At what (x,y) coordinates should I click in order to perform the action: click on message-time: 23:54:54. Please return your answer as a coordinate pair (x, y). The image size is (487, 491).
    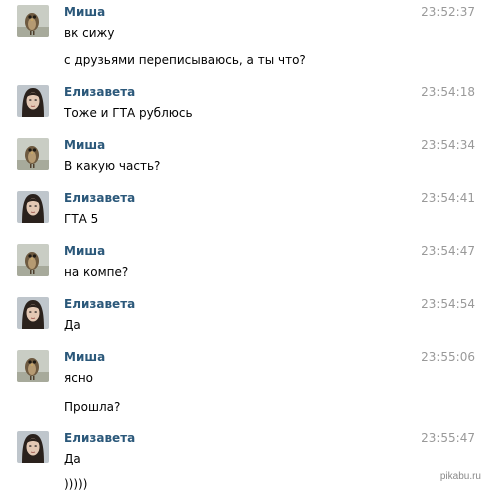
    Looking at the image, I should click on (448, 304).